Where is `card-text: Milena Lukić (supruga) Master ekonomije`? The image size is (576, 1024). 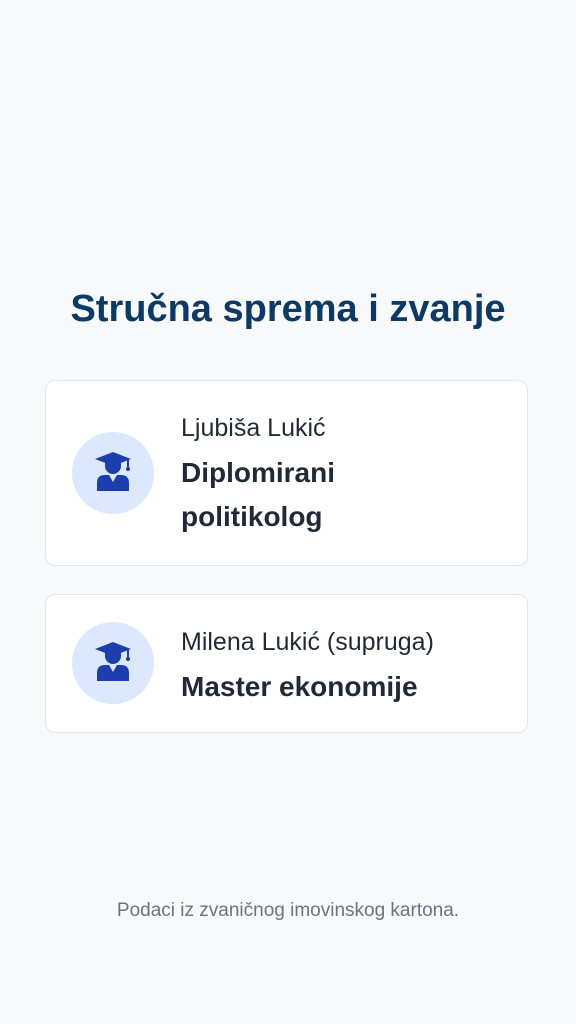 card-text: Milena Lukić (supruga) Master ekonomije is located at coordinates (344, 666).